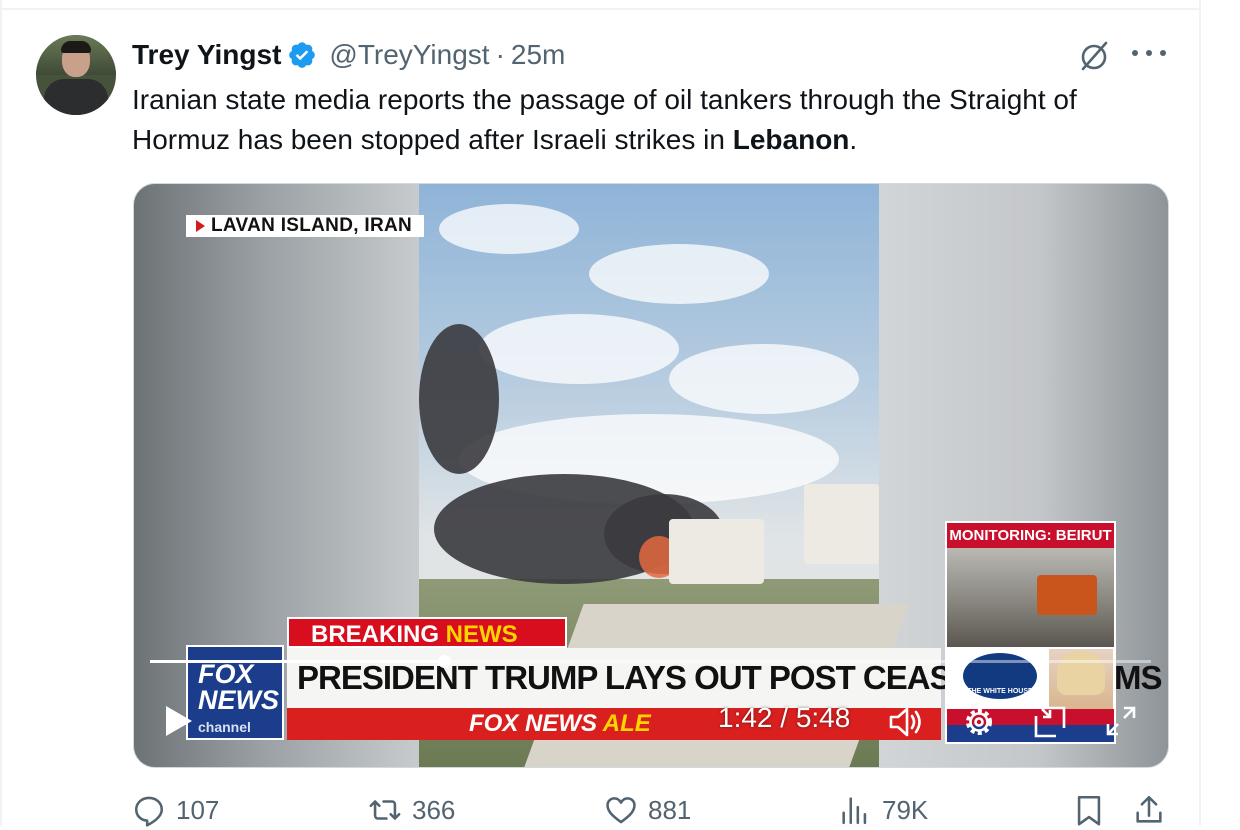 The width and height of the screenshot is (1240, 830). I want to click on reply-count: 107, so click(198, 809).